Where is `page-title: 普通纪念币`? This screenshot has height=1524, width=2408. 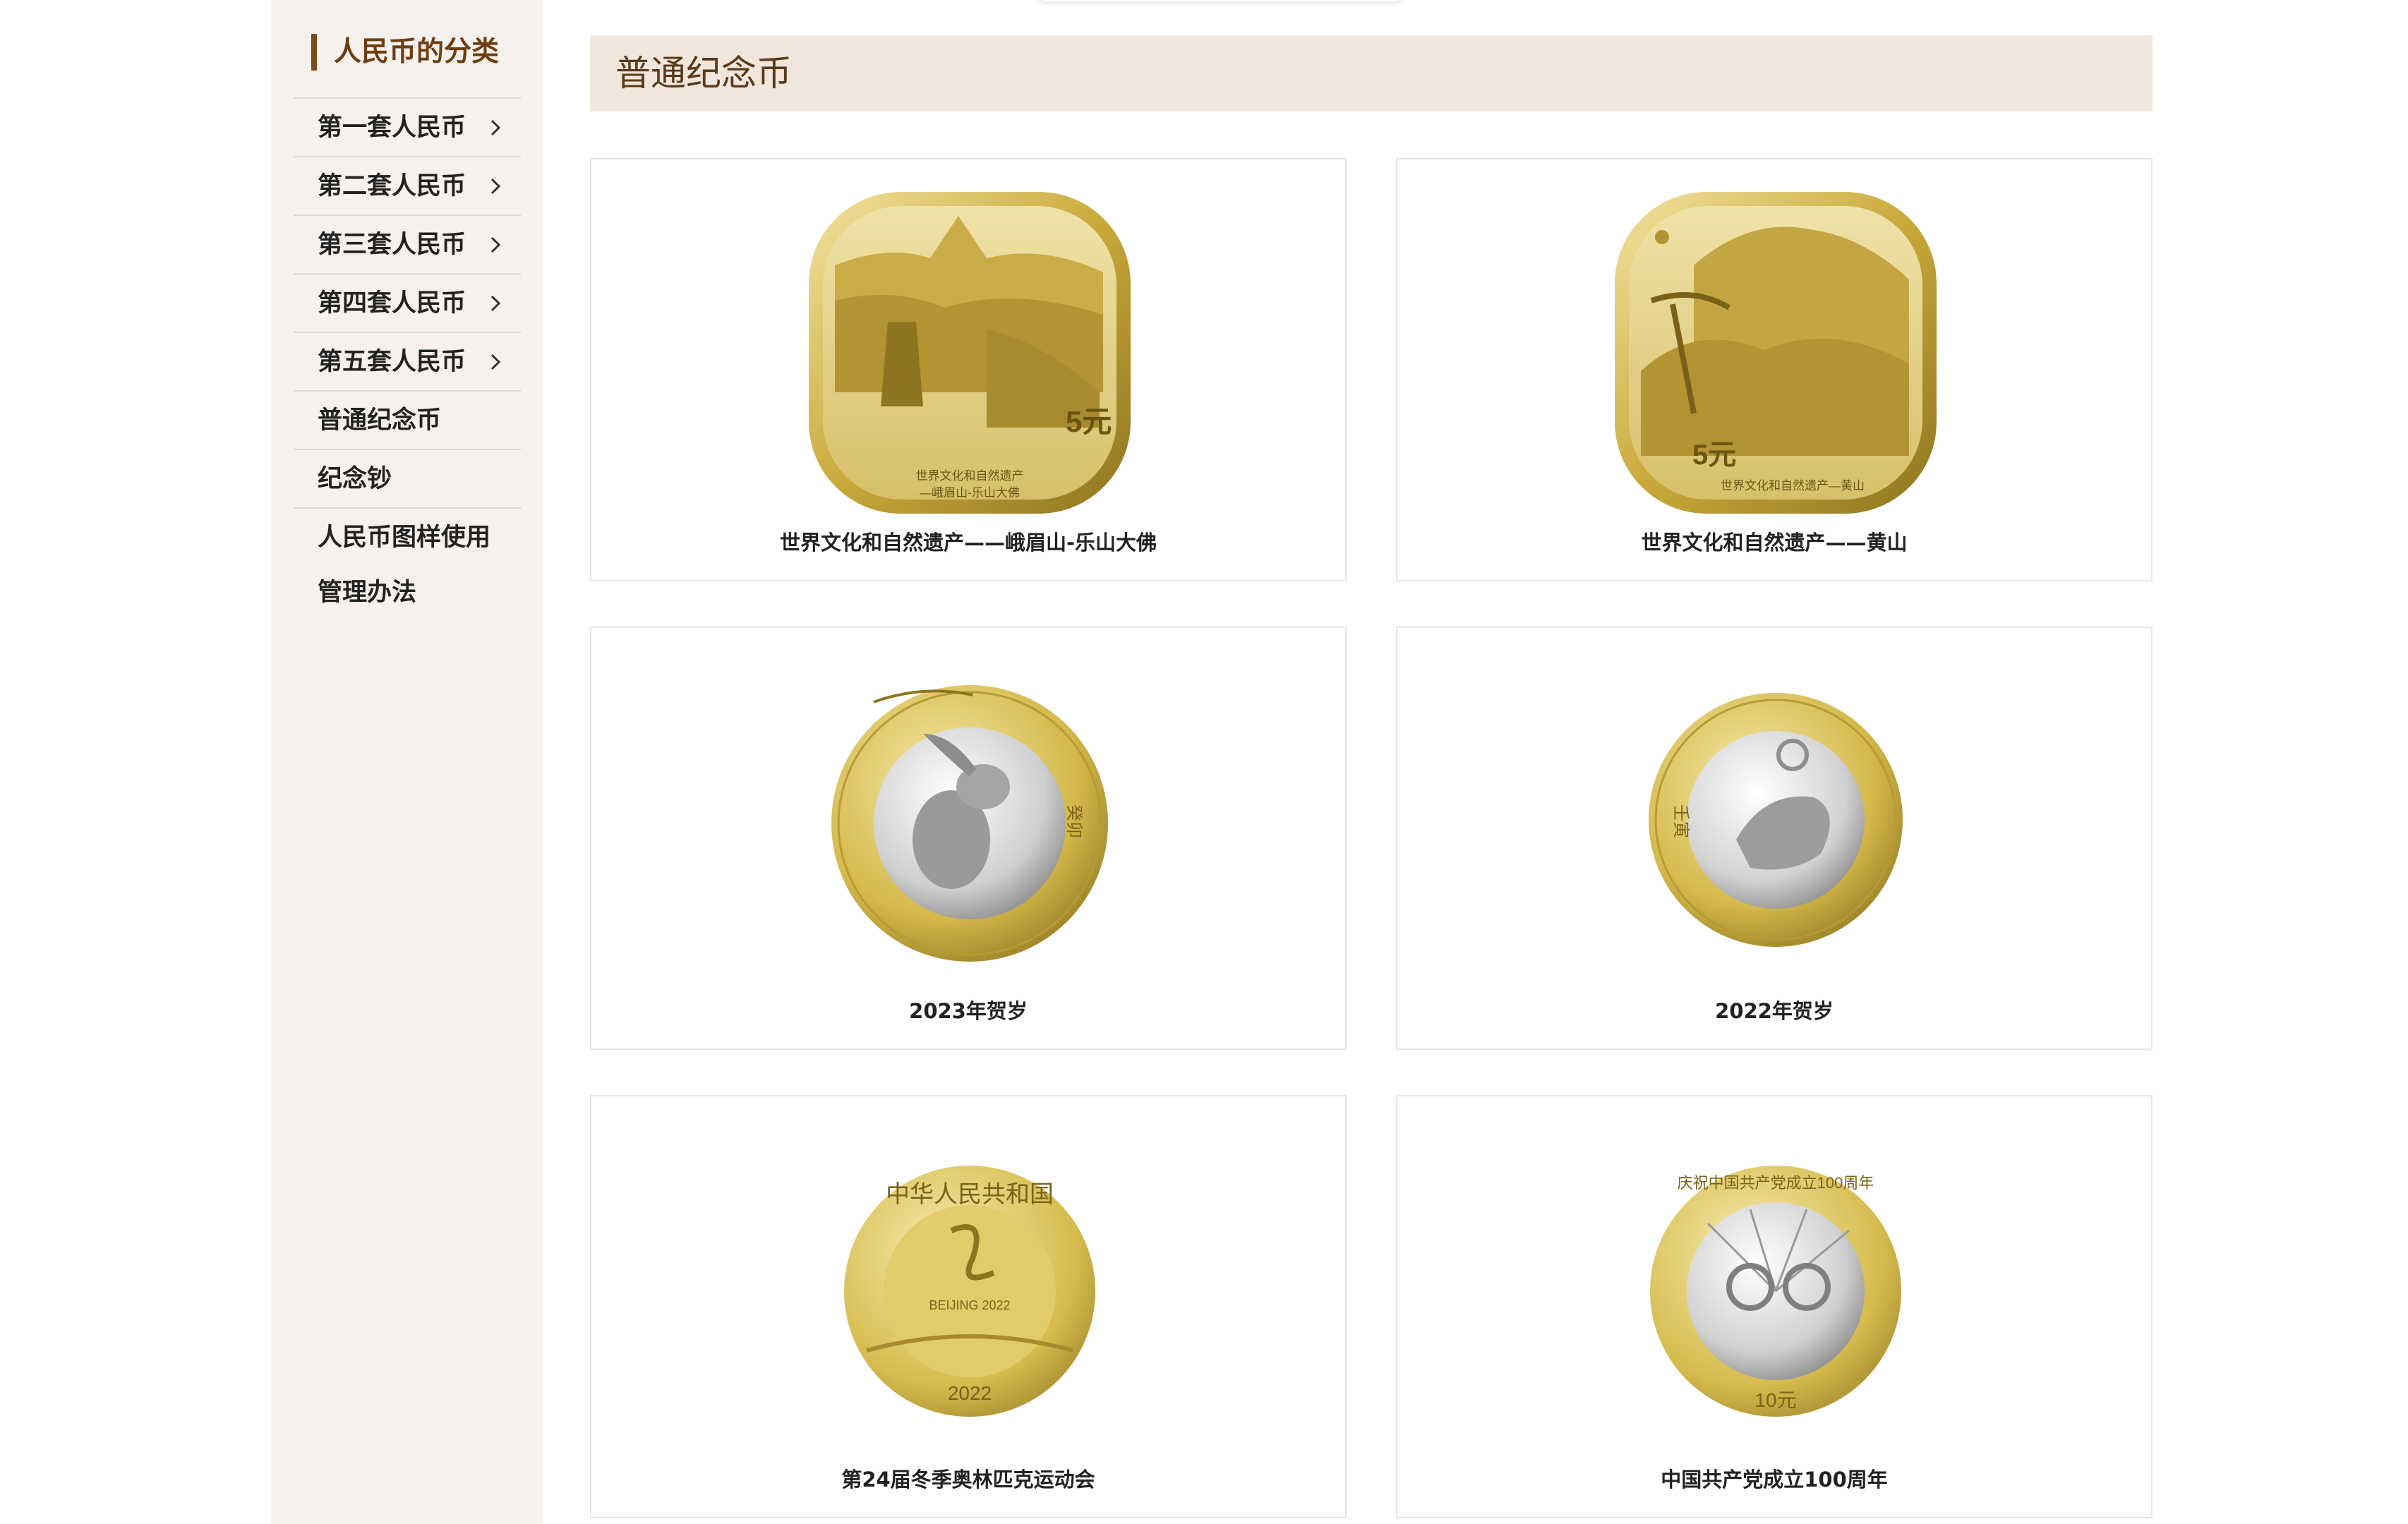 page-title: 普通纪念币 is located at coordinates (703, 73).